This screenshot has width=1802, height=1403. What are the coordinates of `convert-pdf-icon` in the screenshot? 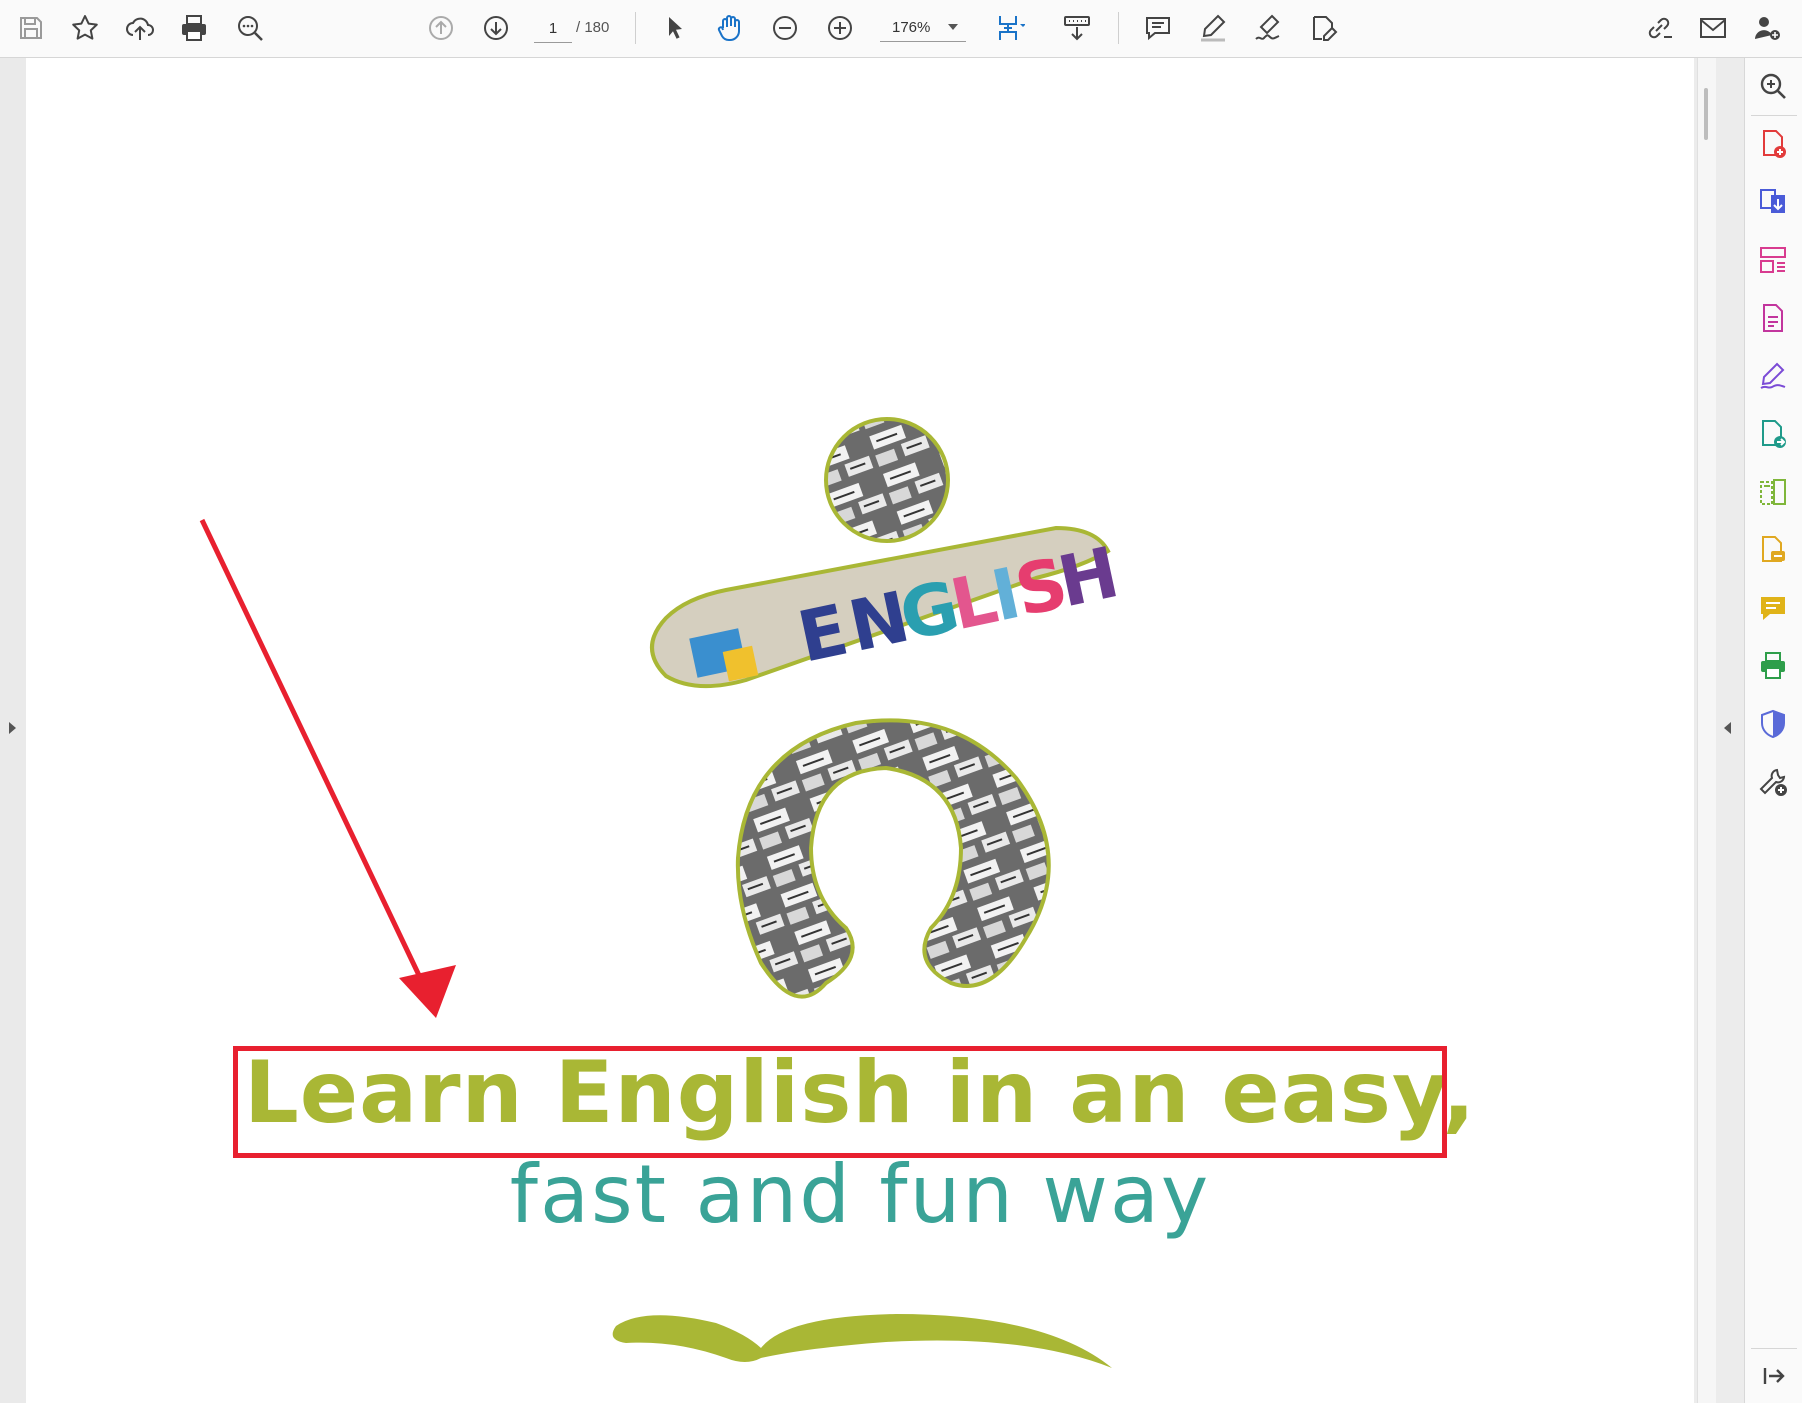 It's located at (1773, 202).